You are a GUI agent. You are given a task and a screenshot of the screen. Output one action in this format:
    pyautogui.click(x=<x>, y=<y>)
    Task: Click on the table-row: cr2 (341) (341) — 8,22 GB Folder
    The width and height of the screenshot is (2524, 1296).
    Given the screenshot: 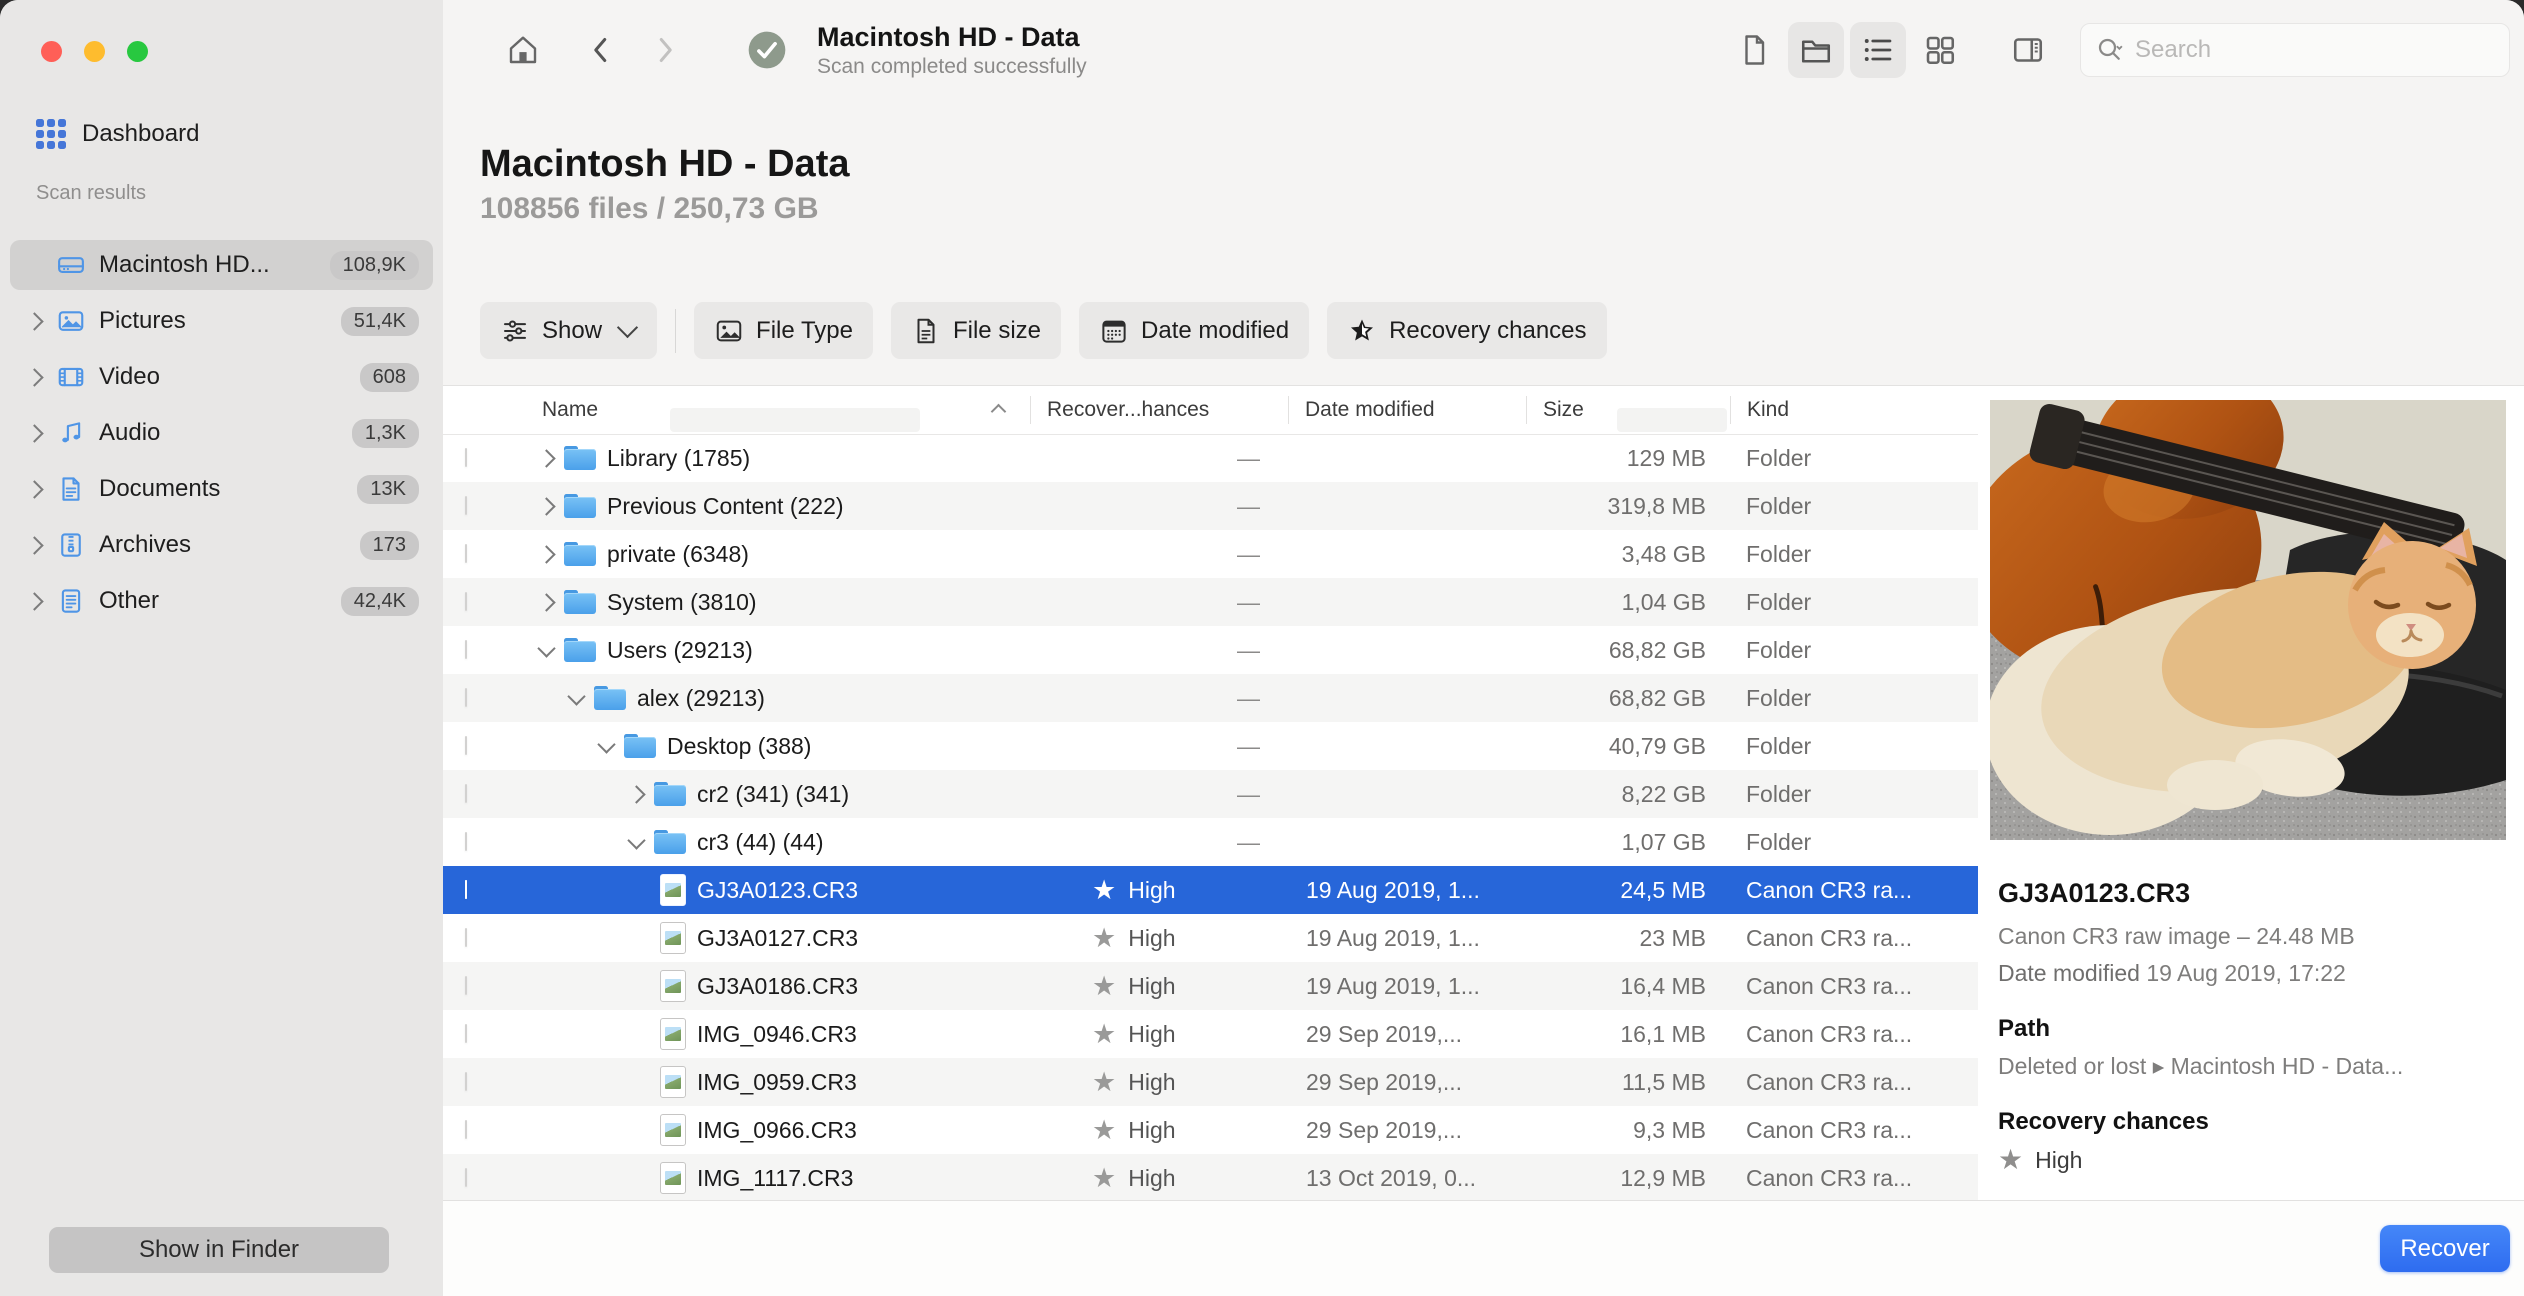 What is the action you would take?
    pyautogui.click(x=1210, y=794)
    